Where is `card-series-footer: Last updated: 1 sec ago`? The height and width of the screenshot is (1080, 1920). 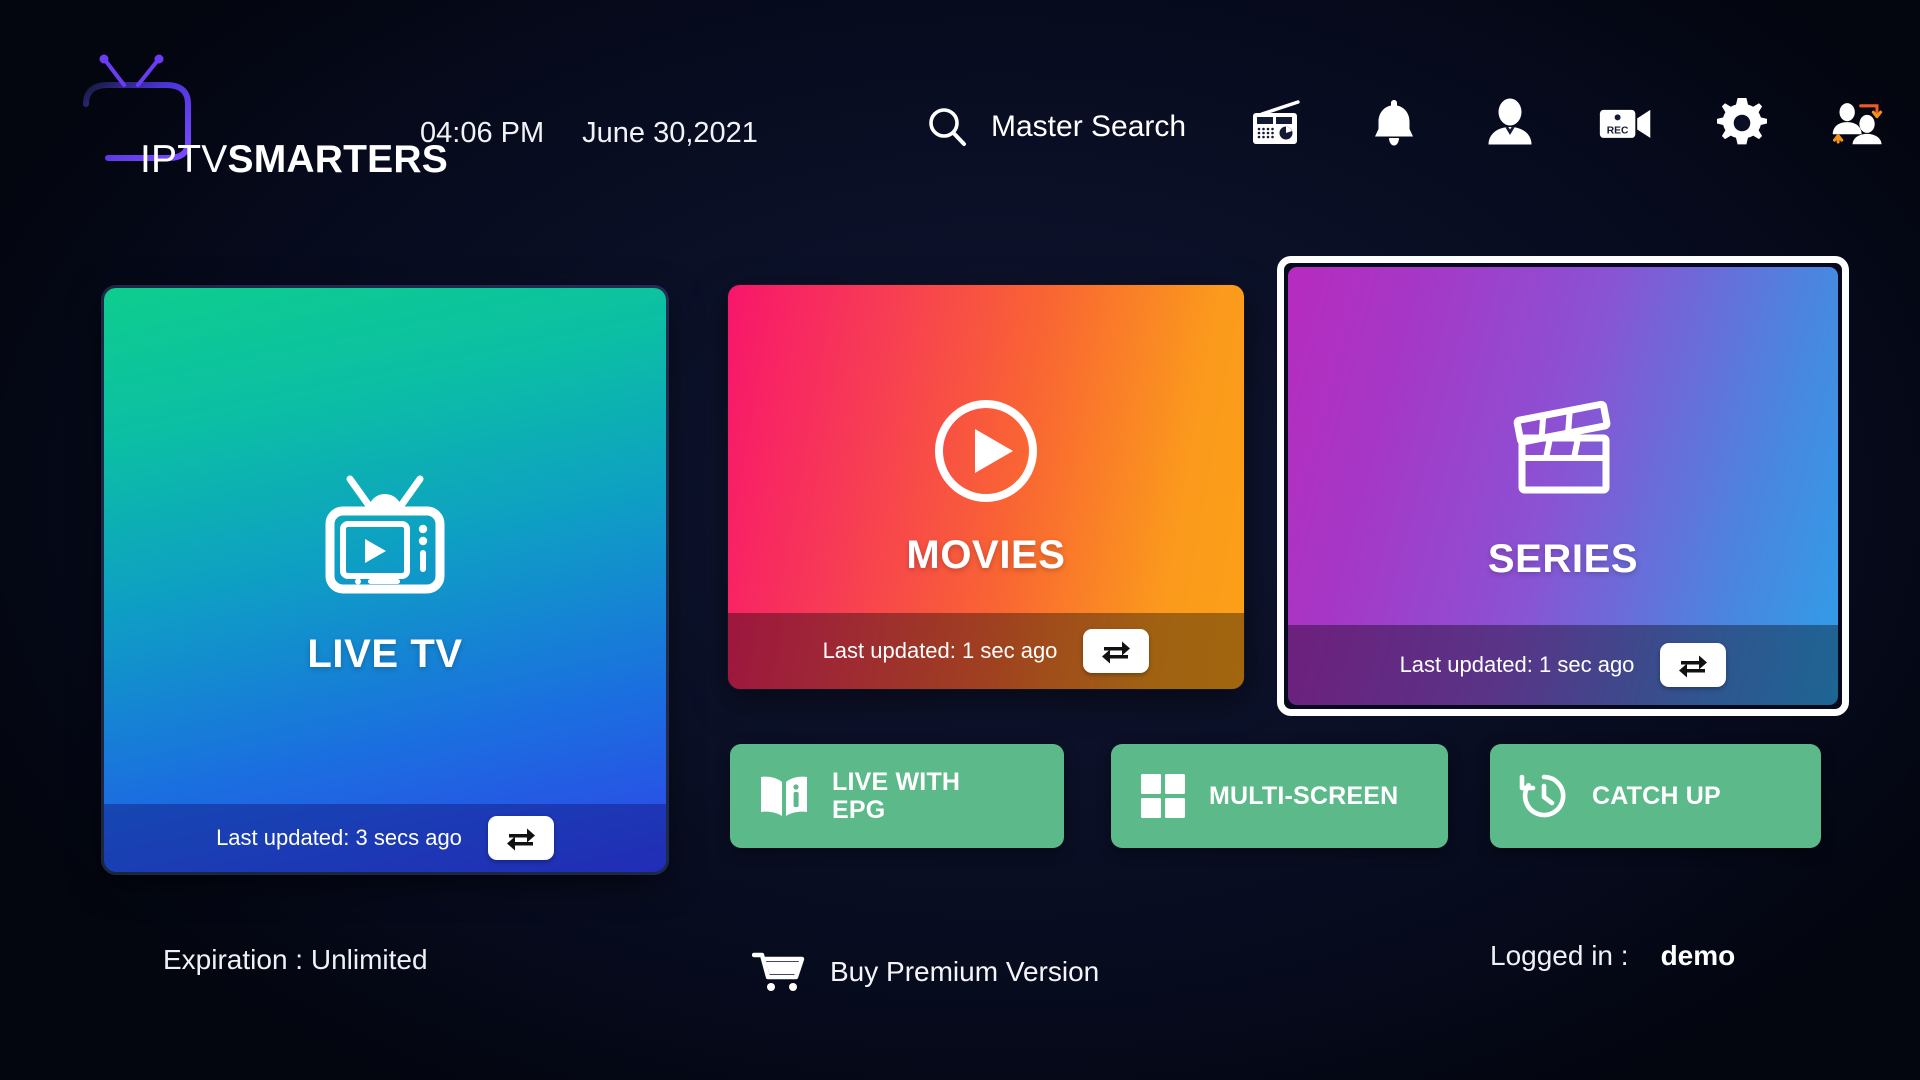 card-series-footer: Last updated: 1 sec ago is located at coordinates (1563, 665).